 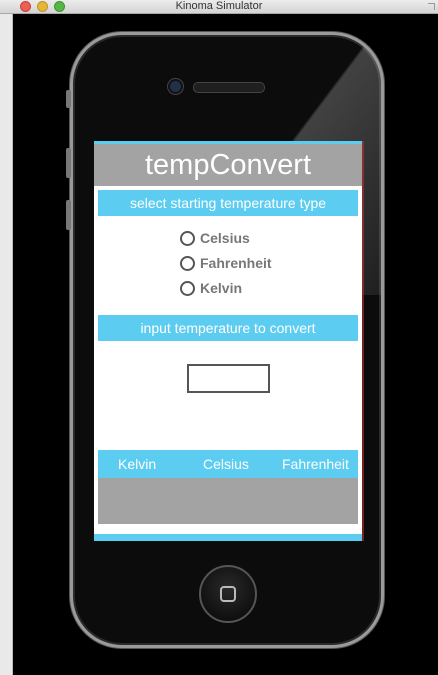 I want to click on volume-down-button, so click(x=68, y=215).